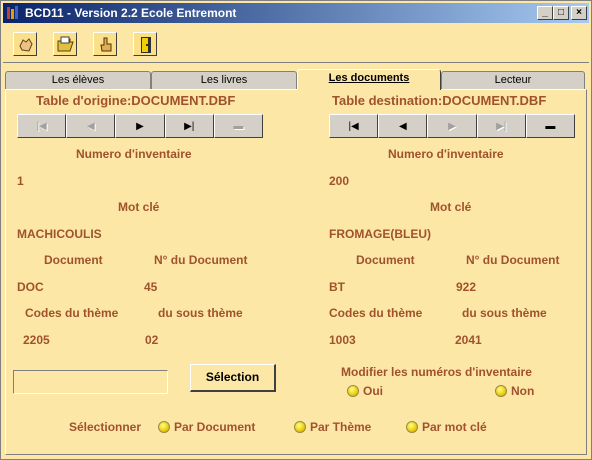  Describe the element at coordinates (550, 126) in the screenshot. I see `destination-delete-button: ▬` at that location.